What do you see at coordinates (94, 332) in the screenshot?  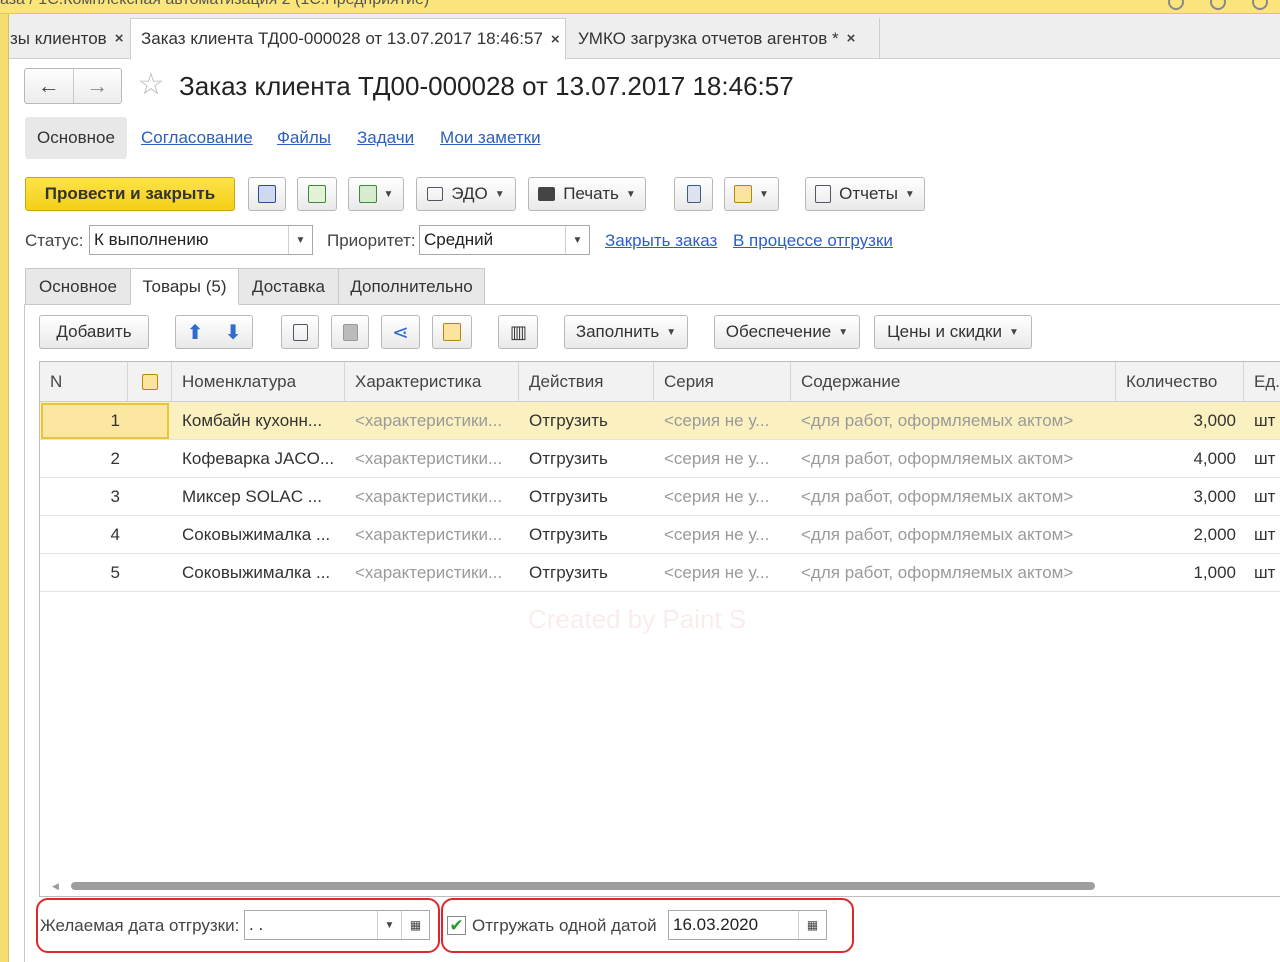 I see `add-row-button: Добавить` at bounding box center [94, 332].